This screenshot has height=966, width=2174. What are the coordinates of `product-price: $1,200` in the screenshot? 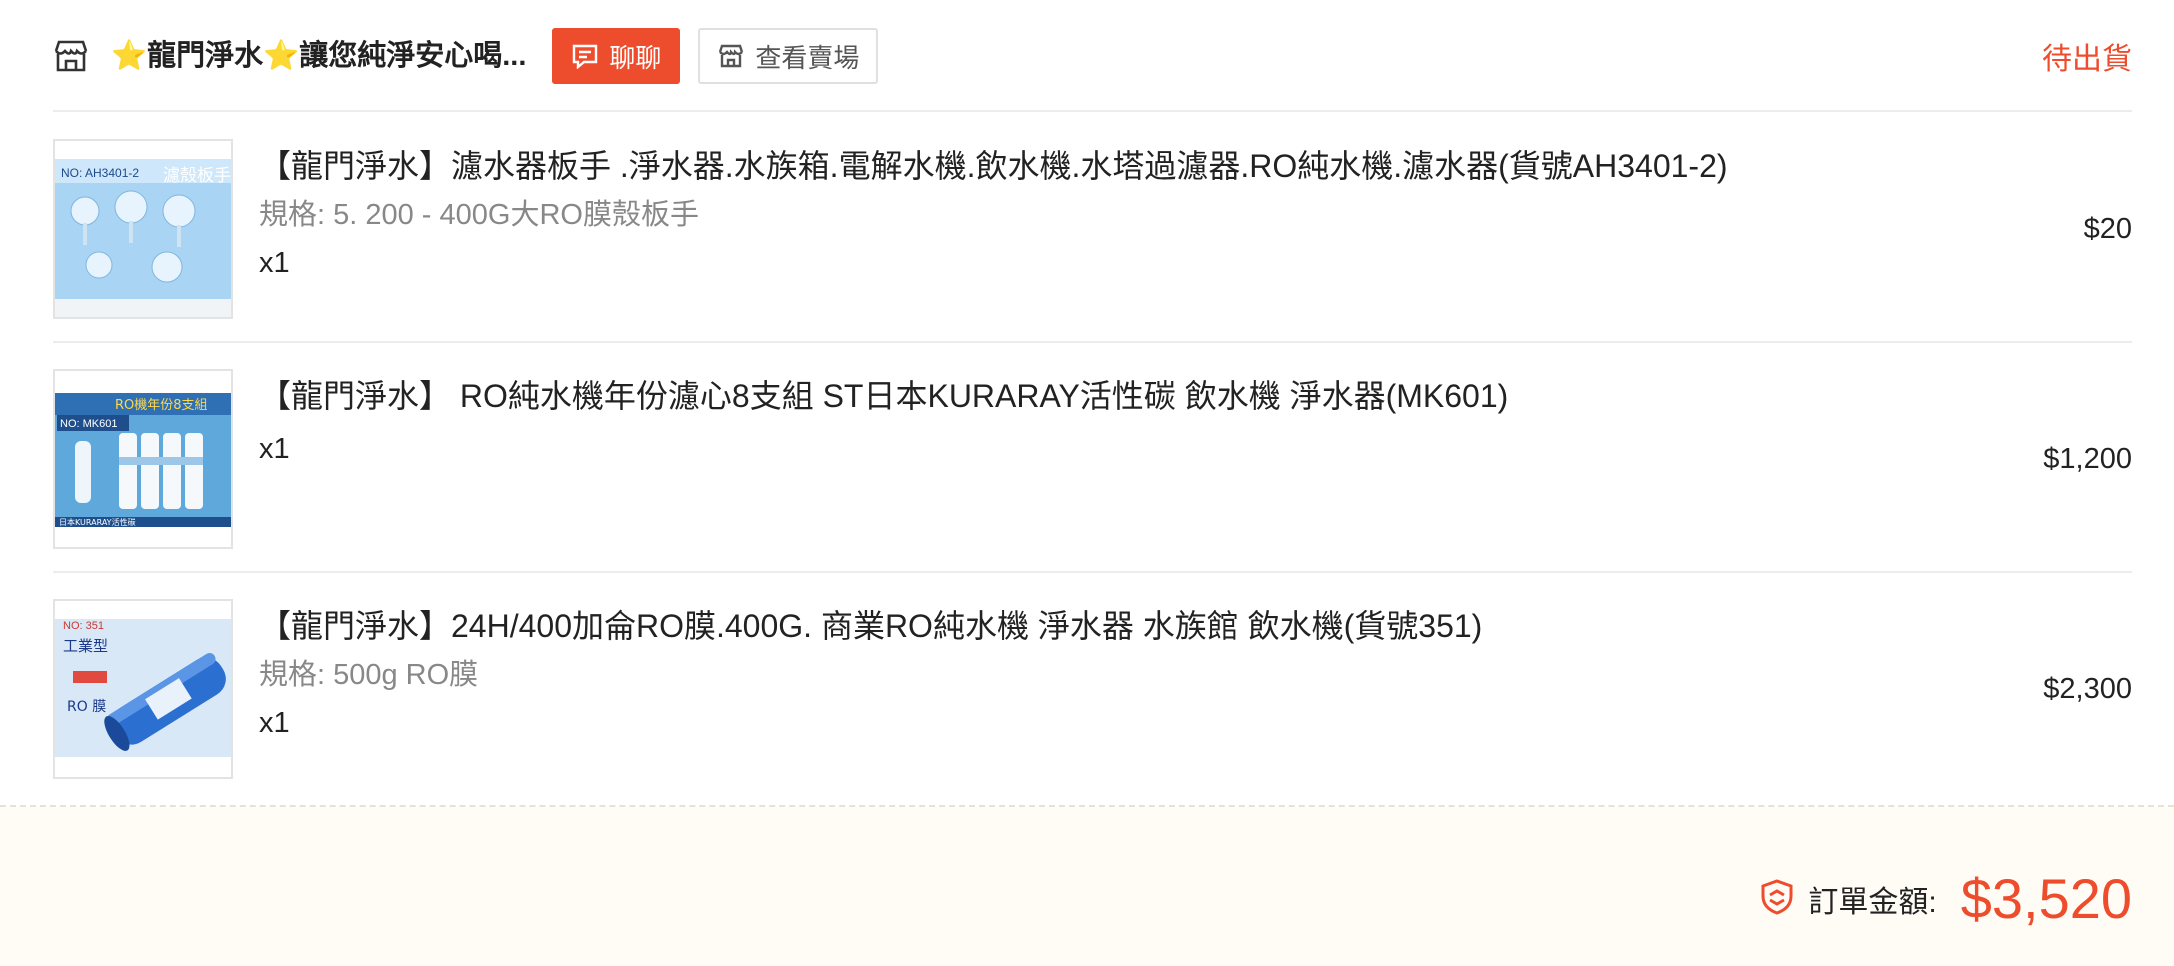 It's located at (2087, 458).